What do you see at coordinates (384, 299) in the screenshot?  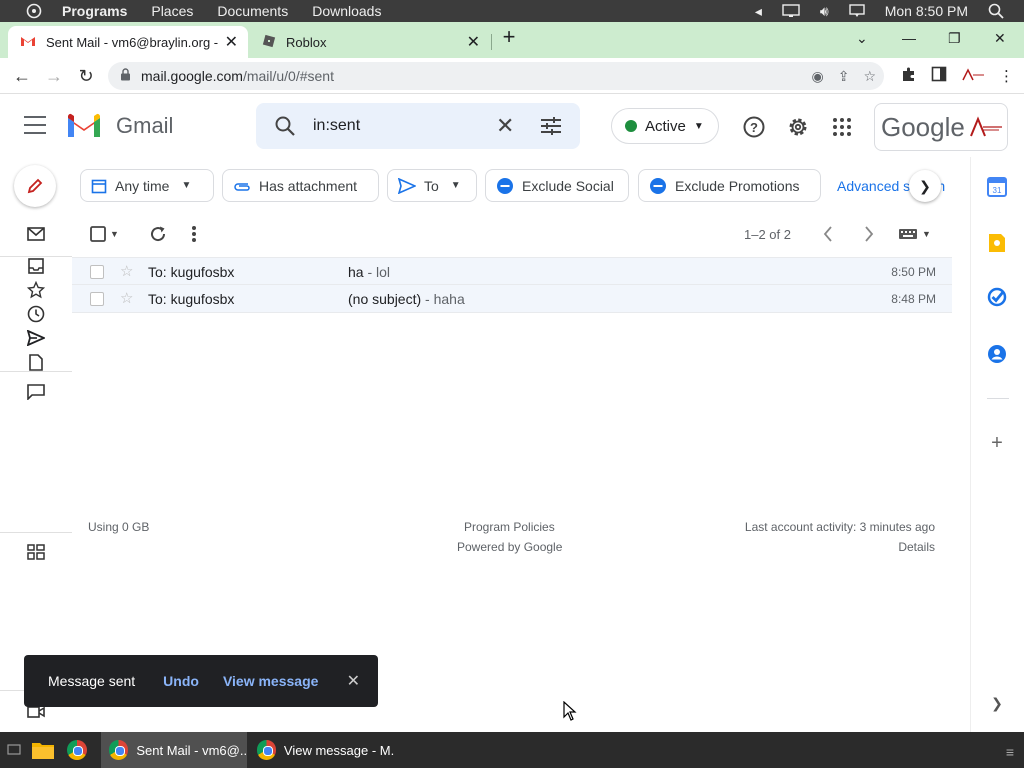 I see `email-subject: (no subject)` at bounding box center [384, 299].